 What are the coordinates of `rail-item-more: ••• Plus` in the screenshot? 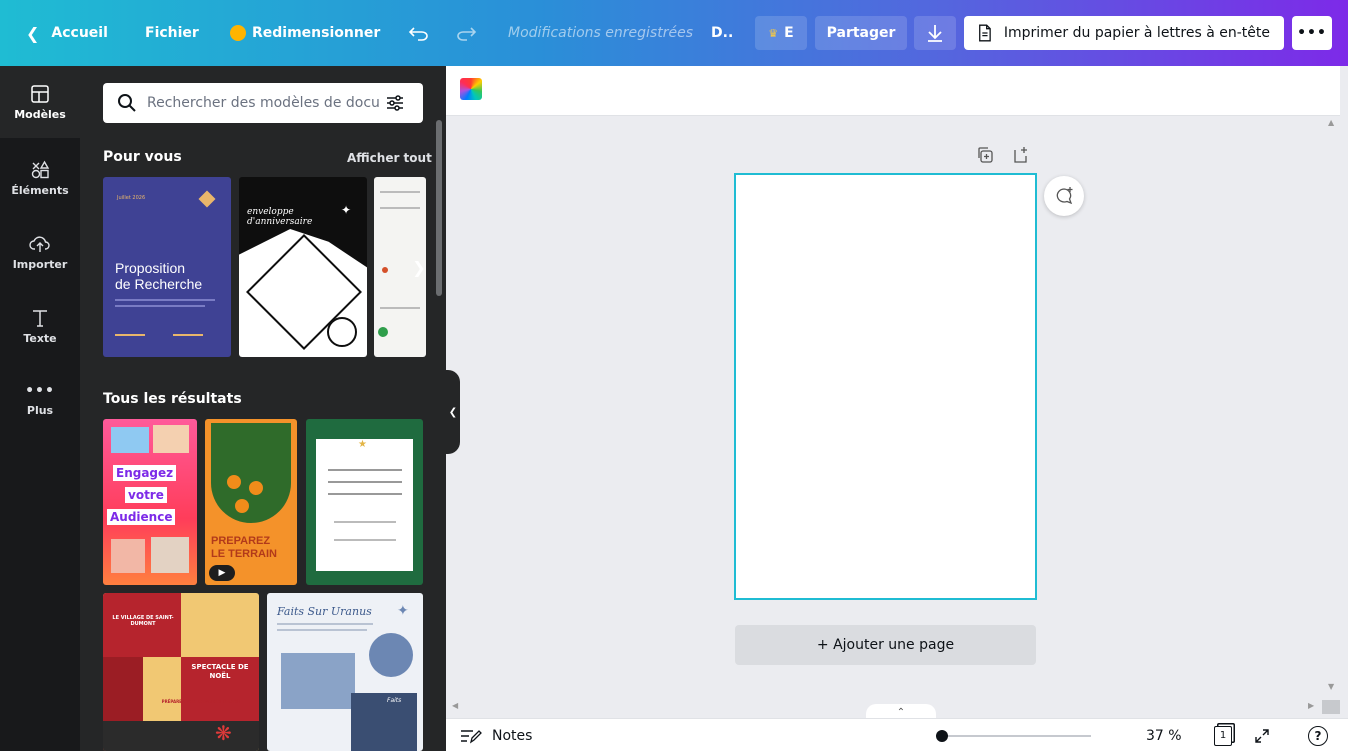 It's located at (40, 400).